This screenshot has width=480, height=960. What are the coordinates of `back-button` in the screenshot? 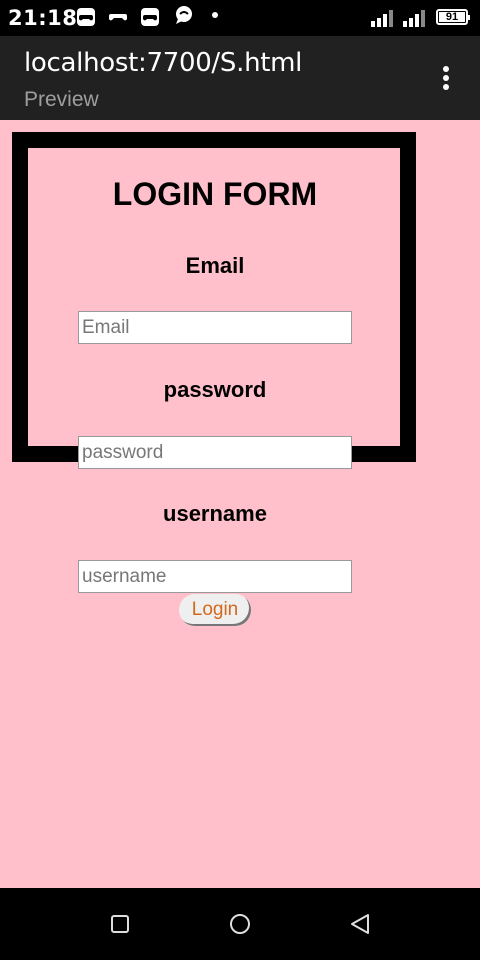 It's located at (360, 924).